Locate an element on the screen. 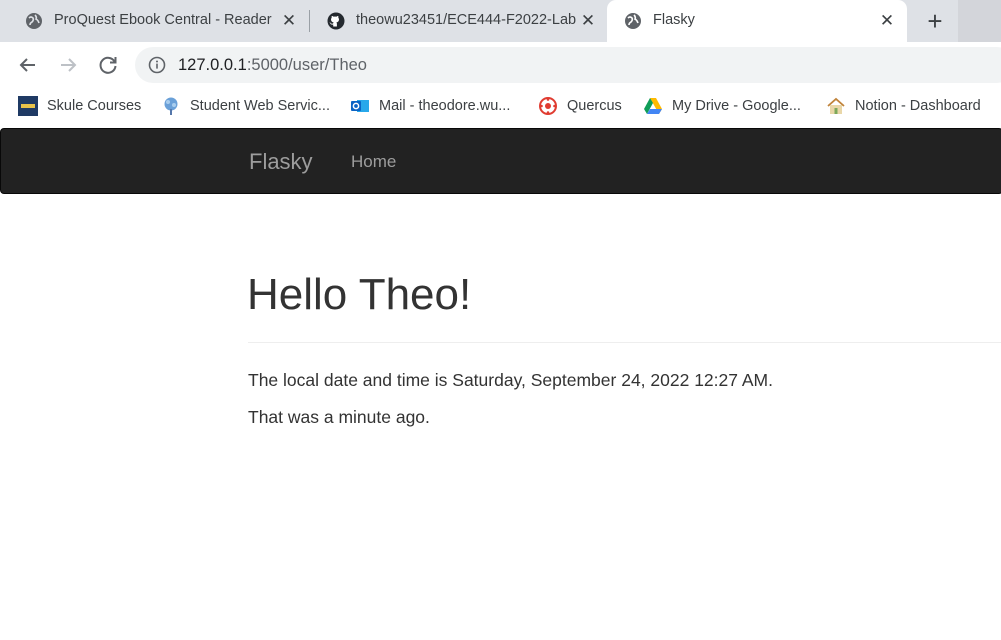  browser-toolbar: 127.0.0.1:5000/user/Theo is located at coordinates (500, 65).